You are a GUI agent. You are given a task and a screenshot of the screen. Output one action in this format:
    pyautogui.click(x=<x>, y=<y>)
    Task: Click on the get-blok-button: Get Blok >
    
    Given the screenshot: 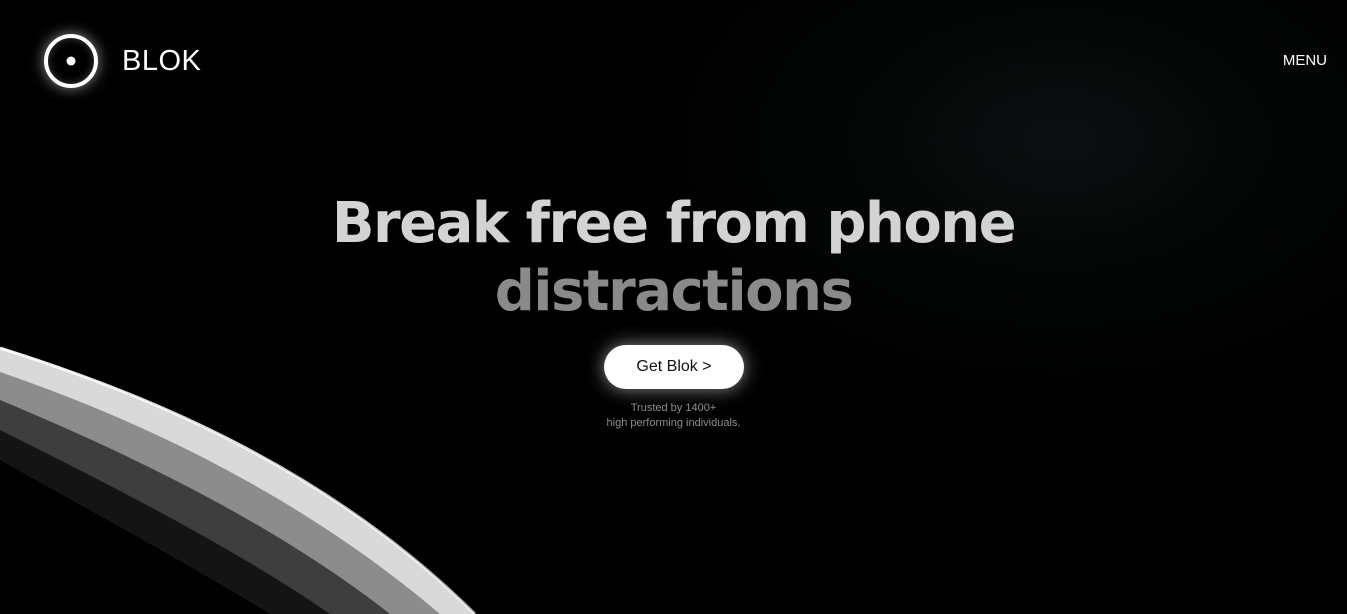 What is the action you would take?
    pyautogui.click(x=674, y=367)
    